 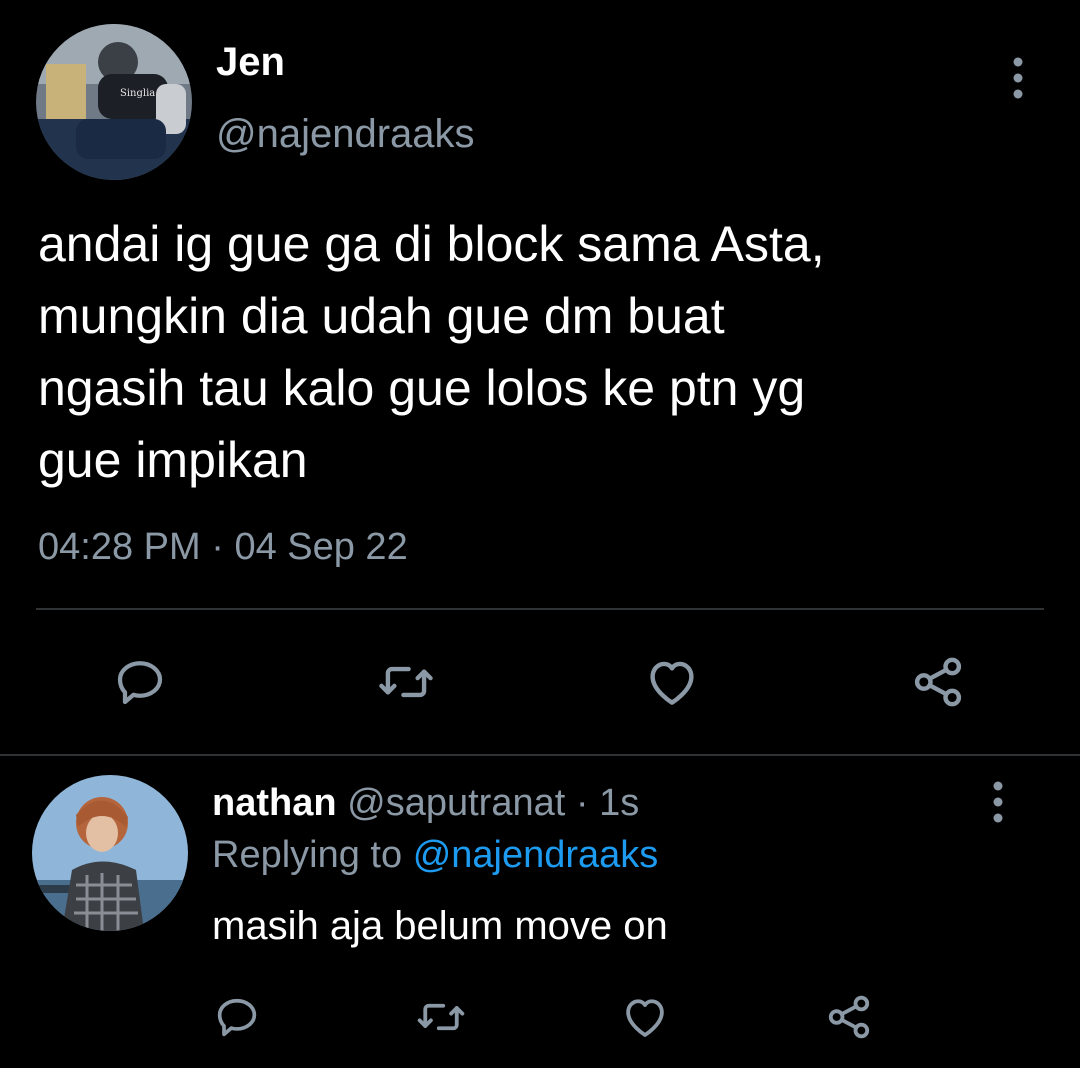 What do you see at coordinates (274, 803) in the screenshot?
I see `reply-author-name: nathan` at bounding box center [274, 803].